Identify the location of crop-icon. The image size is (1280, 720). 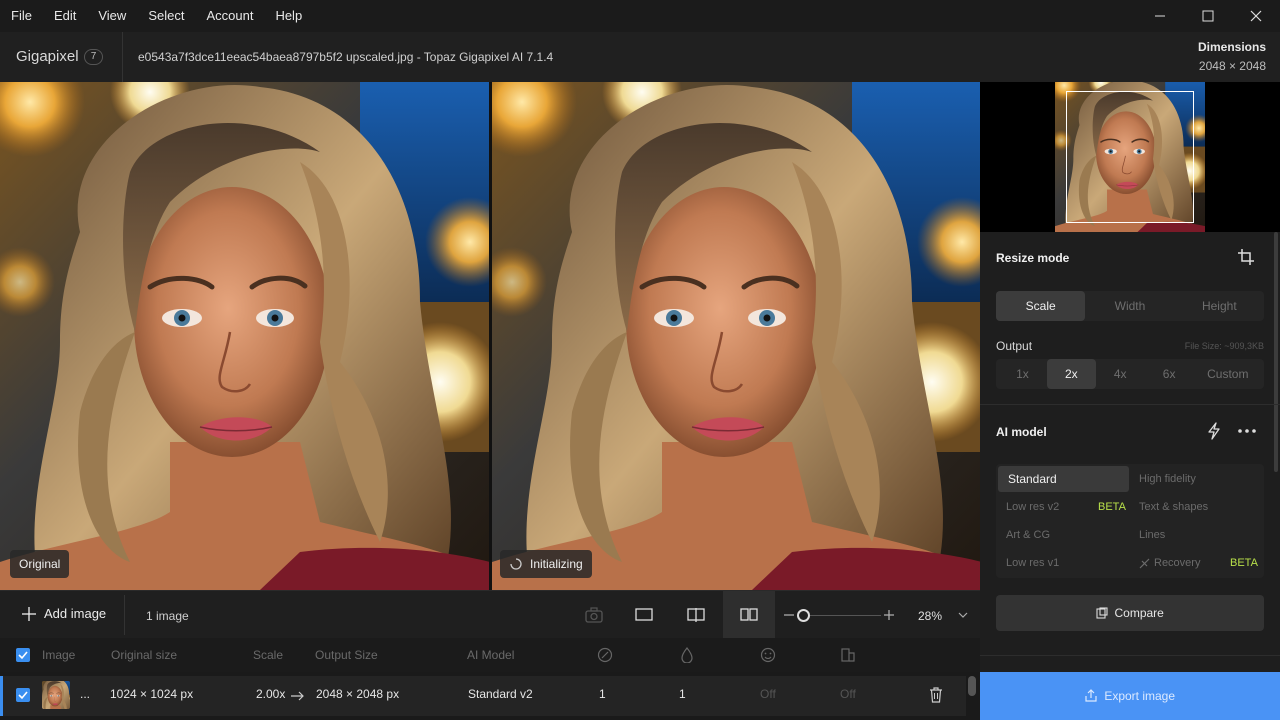
(1246, 257).